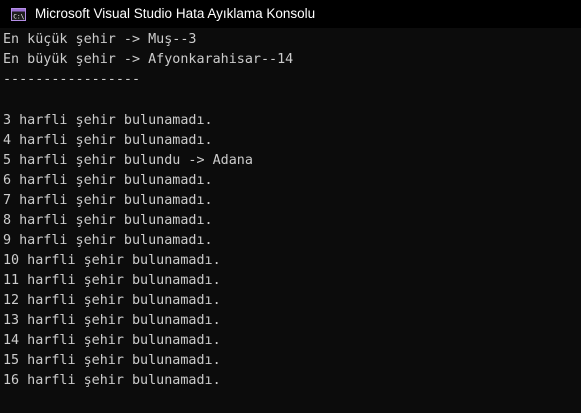  What do you see at coordinates (108, 220) in the screenshot?
I see `console-line: 8 harfli şehir bulunamadı.` at bounding box center [108, 220].